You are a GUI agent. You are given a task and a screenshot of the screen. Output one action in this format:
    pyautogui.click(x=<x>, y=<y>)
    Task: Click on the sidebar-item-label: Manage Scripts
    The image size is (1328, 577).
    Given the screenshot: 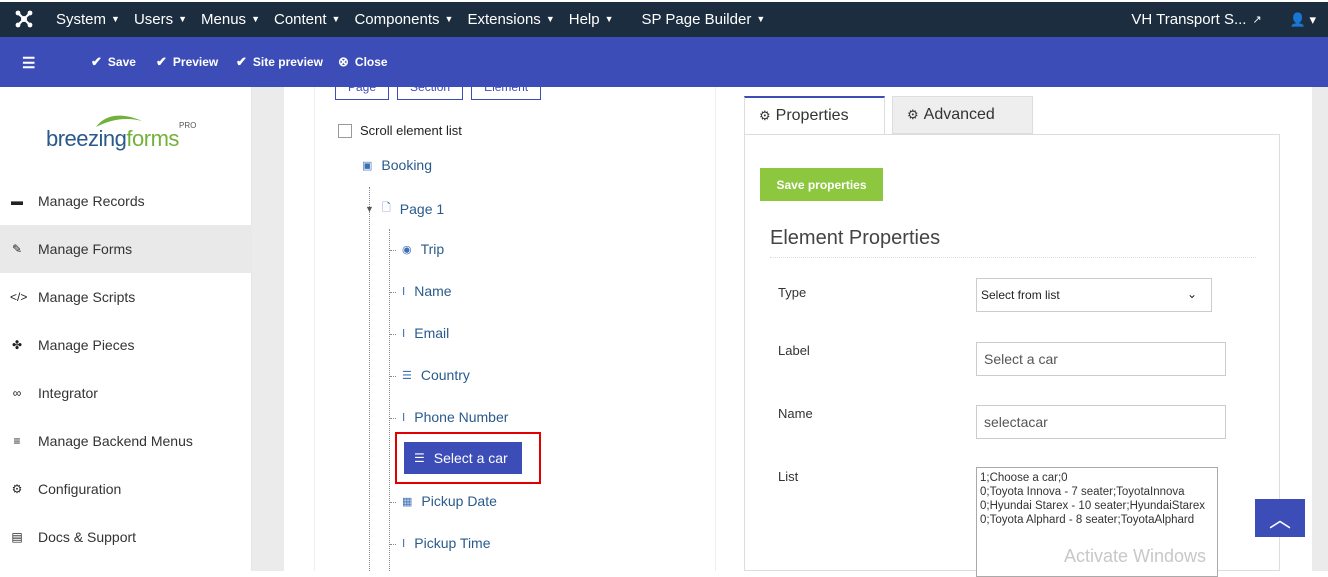 What is the action you would take?
    pyautogui.click(x=87, y=297)
    